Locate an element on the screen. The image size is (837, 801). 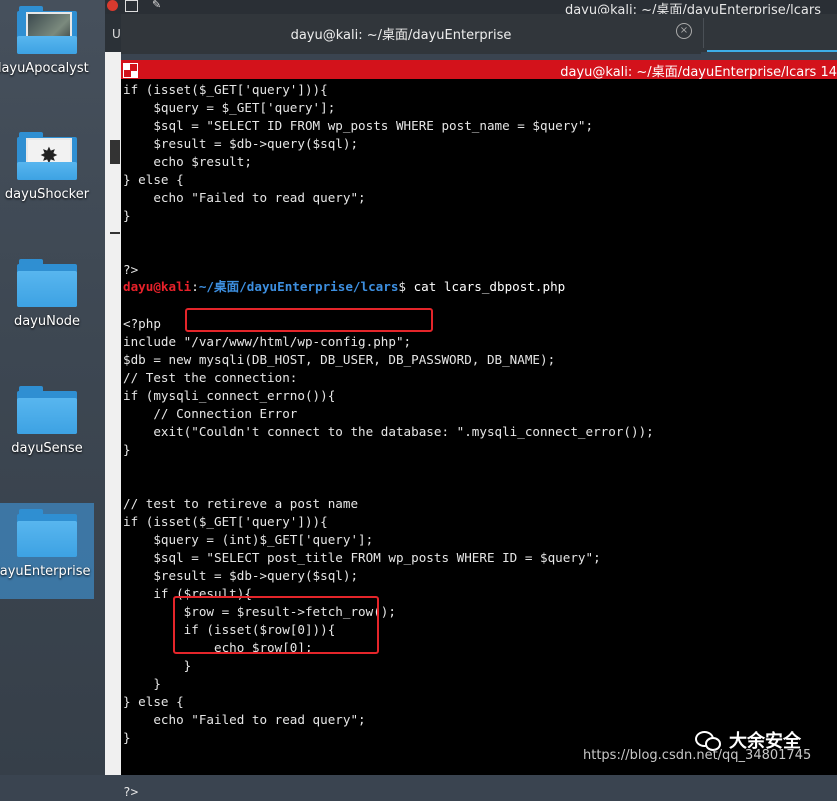
desktop-icon-label: dayuNode is located at coordinates (47, 321).